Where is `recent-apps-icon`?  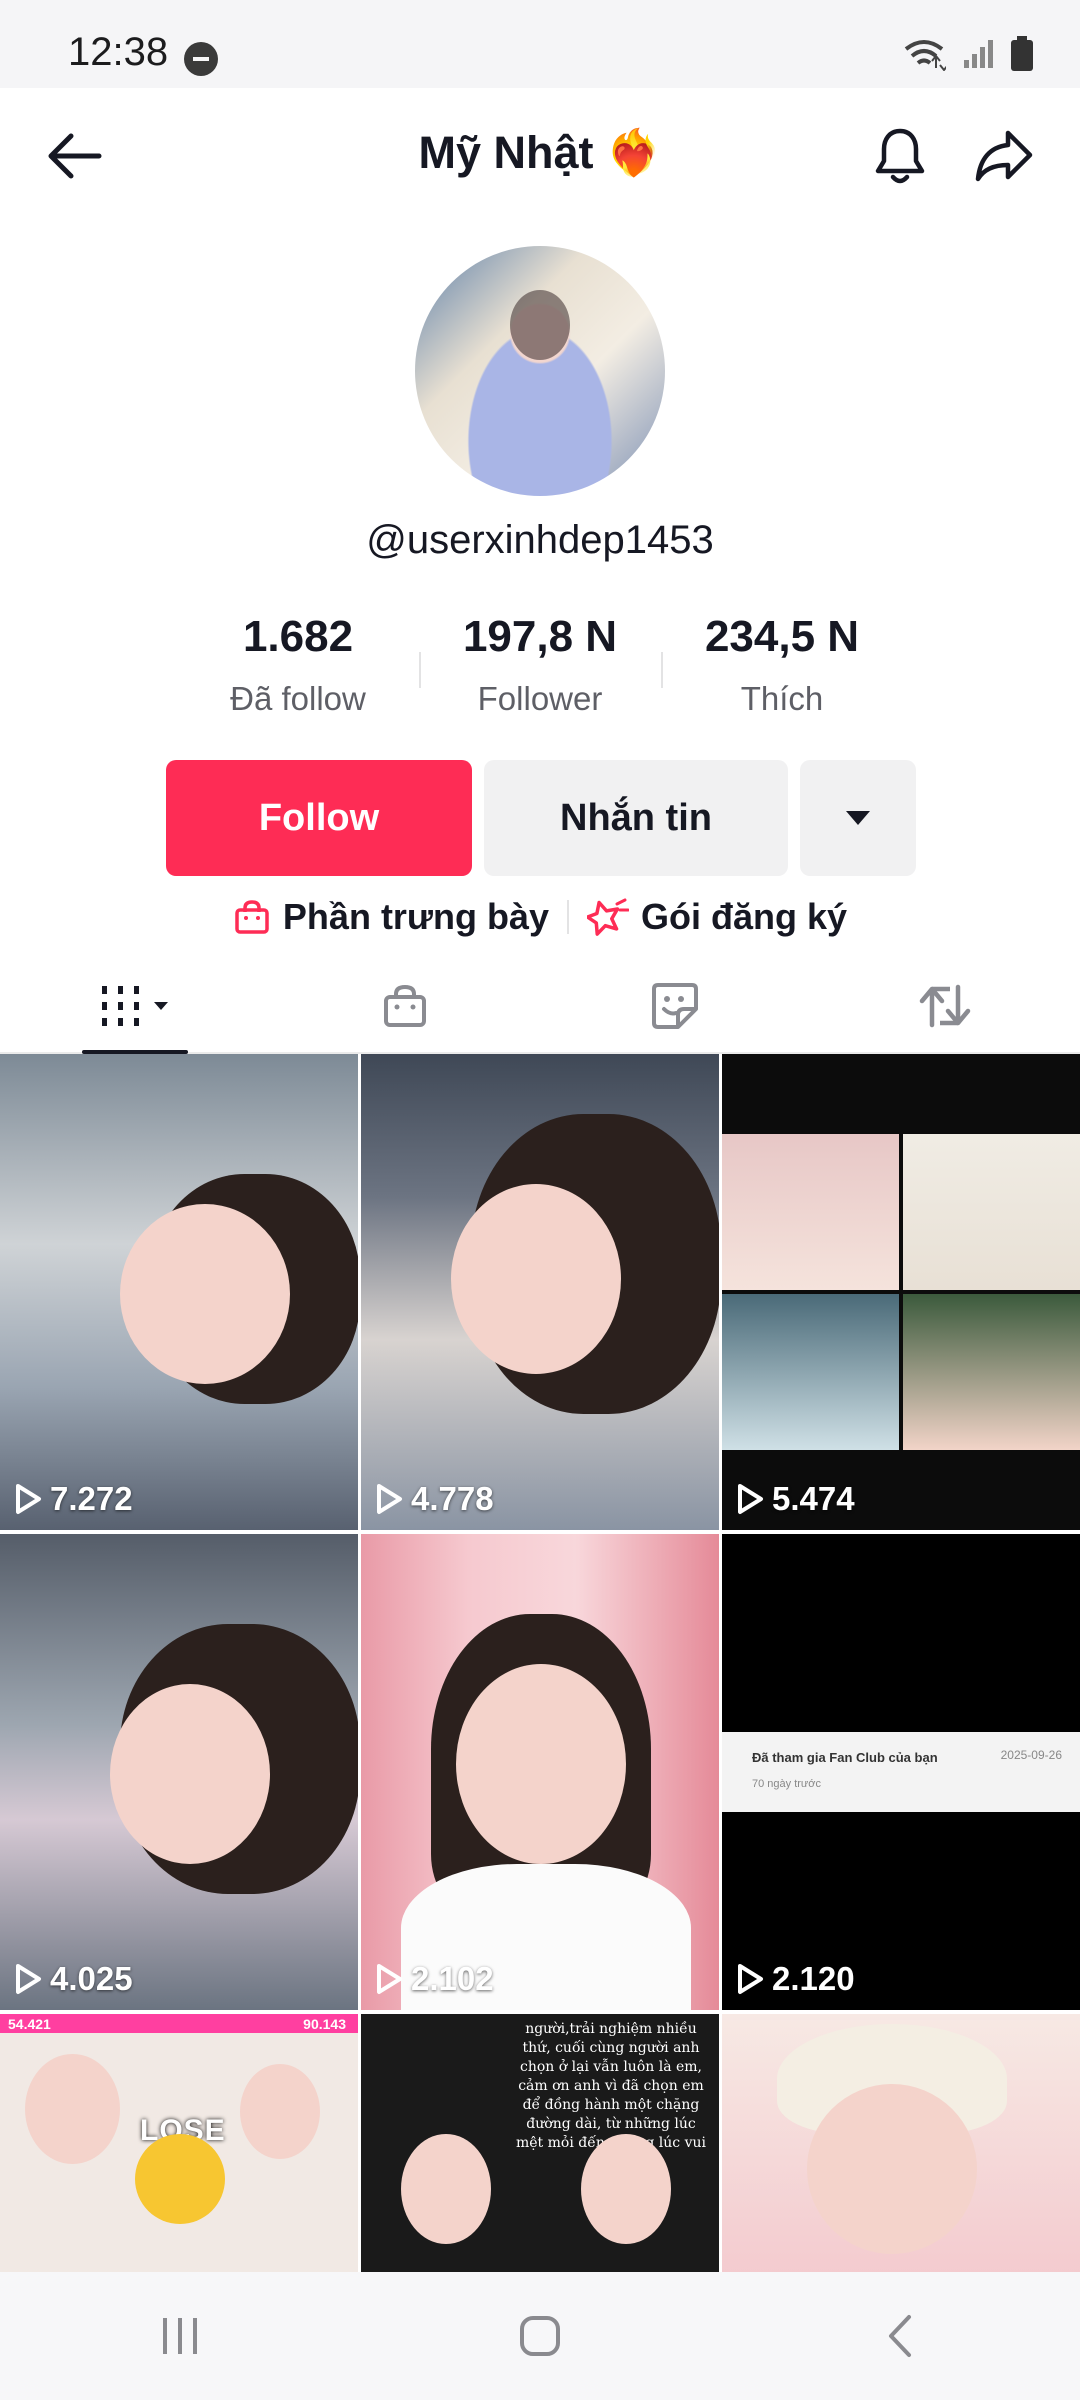
recent-apps-icon is located at coordinates (180, 2336).